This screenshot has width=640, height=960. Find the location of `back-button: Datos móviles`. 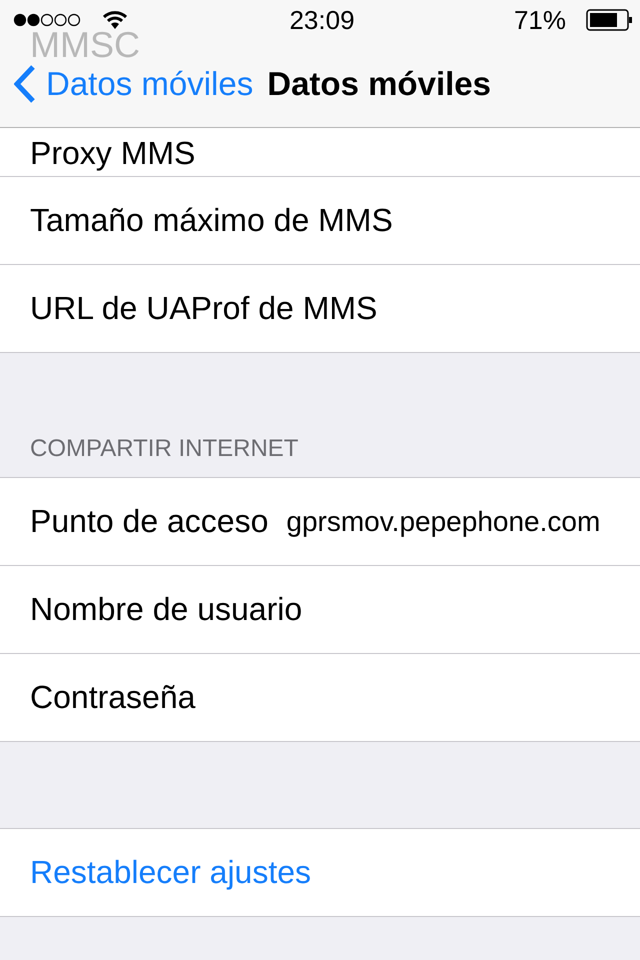

back-button: Datos móviles is located at coordinates (134, 83).